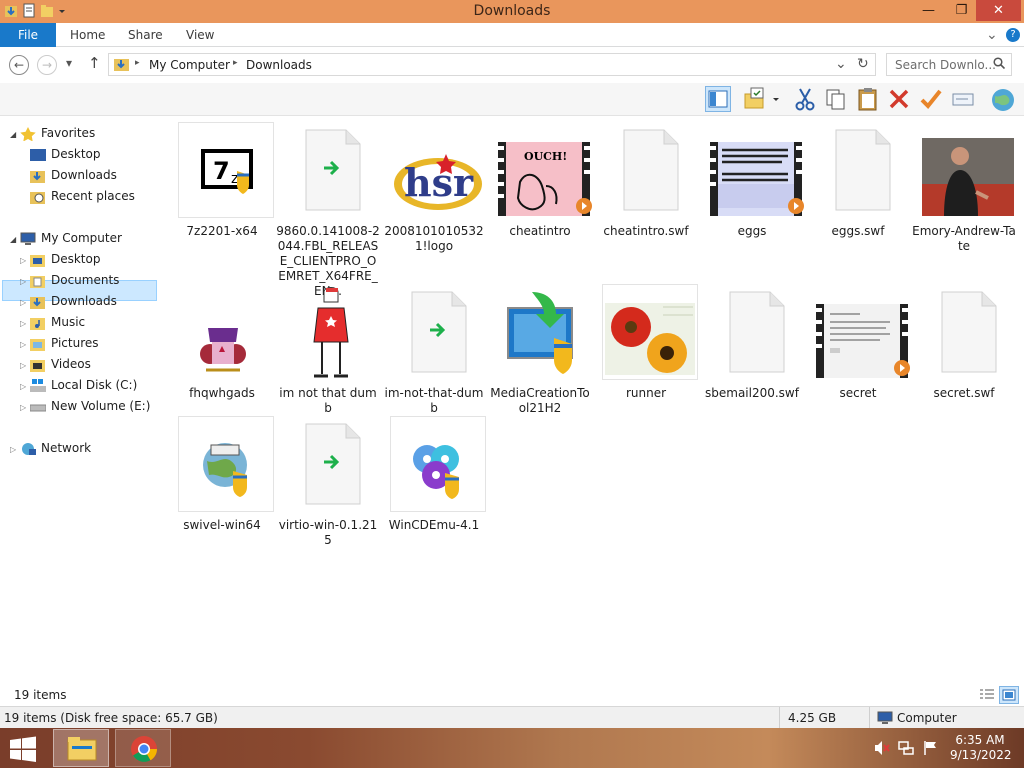 The width and height of the screenshot is (1024, 771). What do you see at coordinates (332, 464) in the screenshot?
I see `shortcut-file-icon` at bounding box center [332, 464].